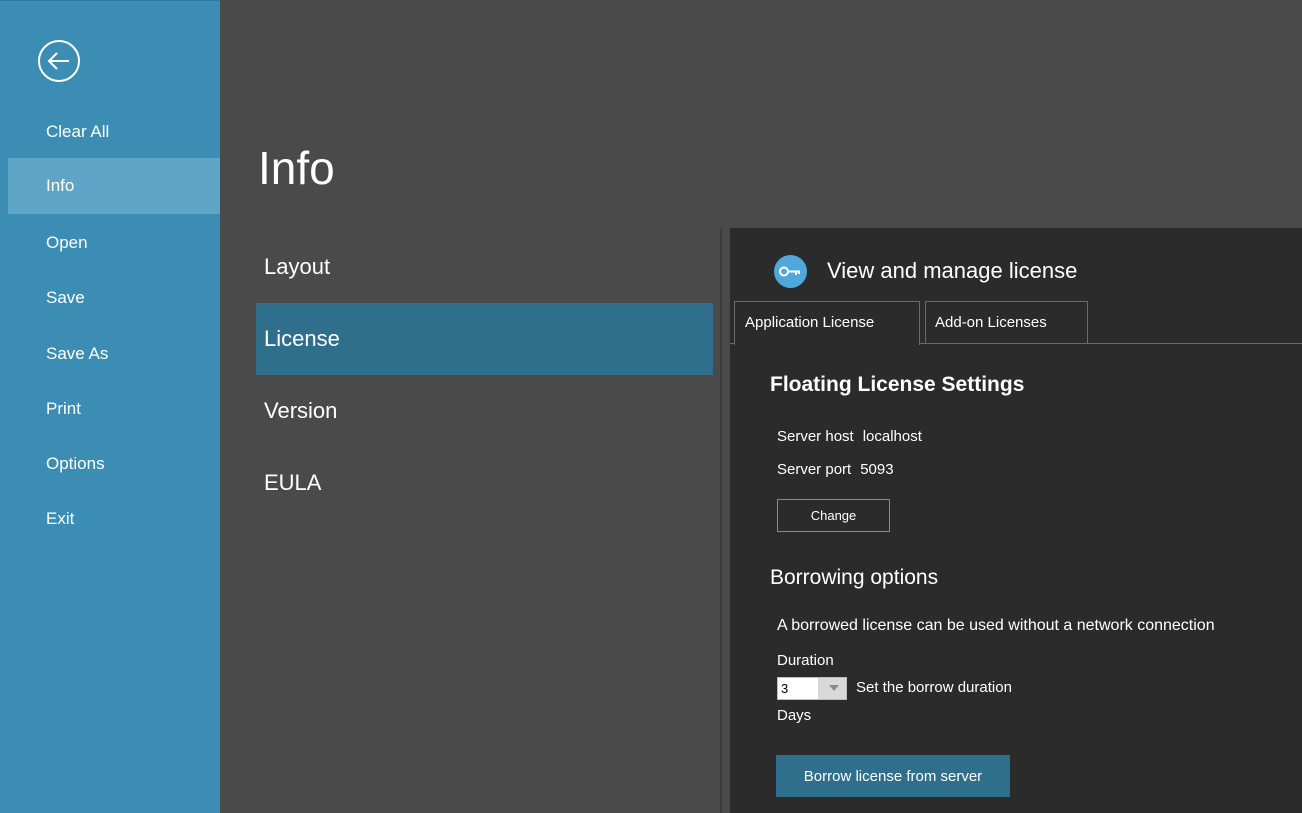 This screenshot has width=1302, height=813. What do you see at coordinates (721, 520) in the screenshot?
I see `panel-divider` at bounding box center [721, 520].